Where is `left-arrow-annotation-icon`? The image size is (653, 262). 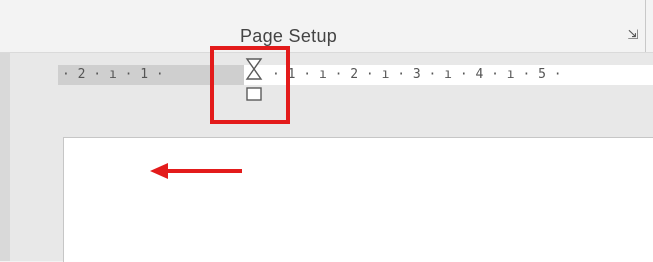
left-arrow-annotation-icon is located at coordinates (196, 171).